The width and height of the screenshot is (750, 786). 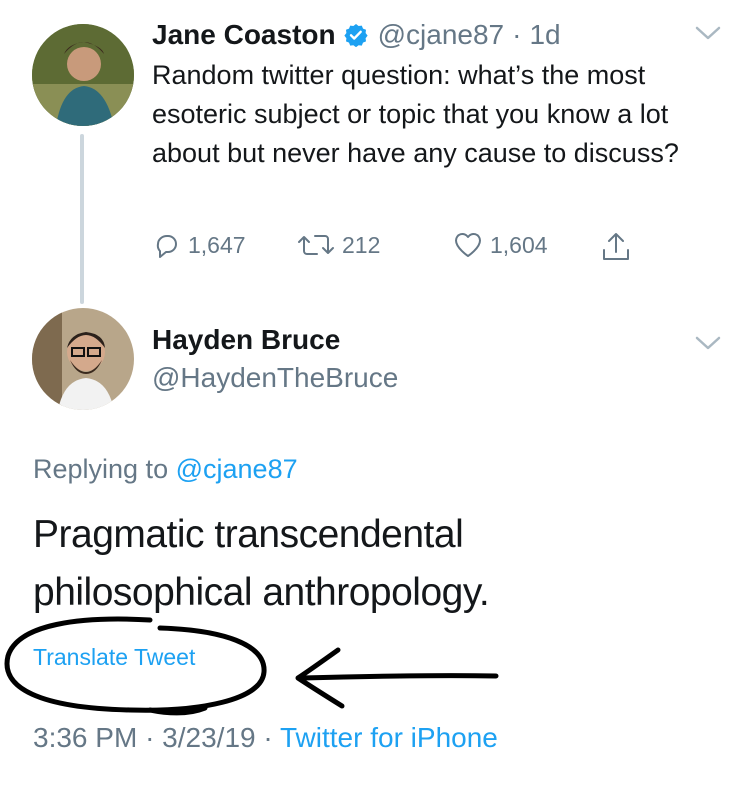 I want to click on tweet-date: 3/23/19, so click(x=209, y=737).